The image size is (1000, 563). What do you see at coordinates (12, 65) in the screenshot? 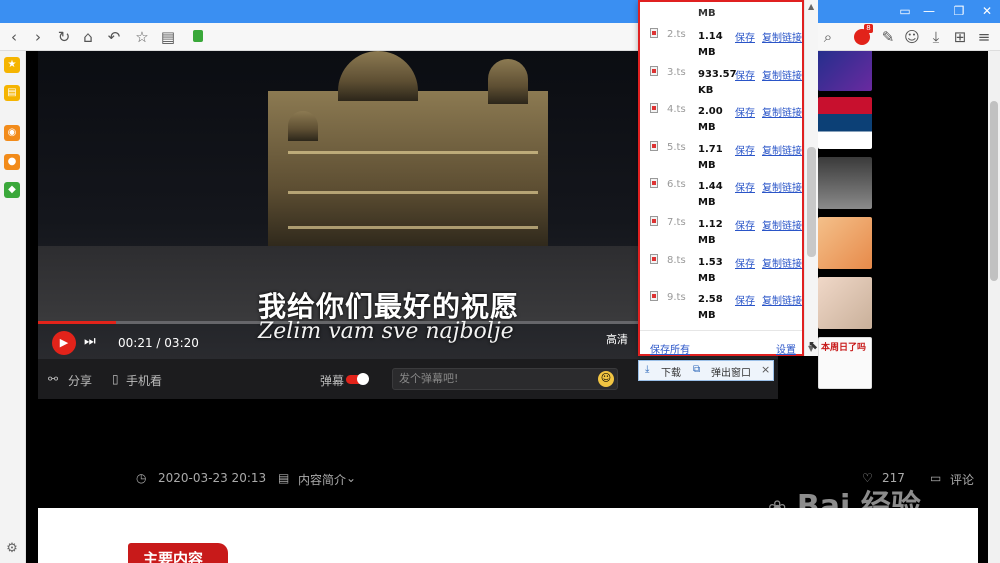
I see `favorites-icon: ★` at bounding box center [12, 65].